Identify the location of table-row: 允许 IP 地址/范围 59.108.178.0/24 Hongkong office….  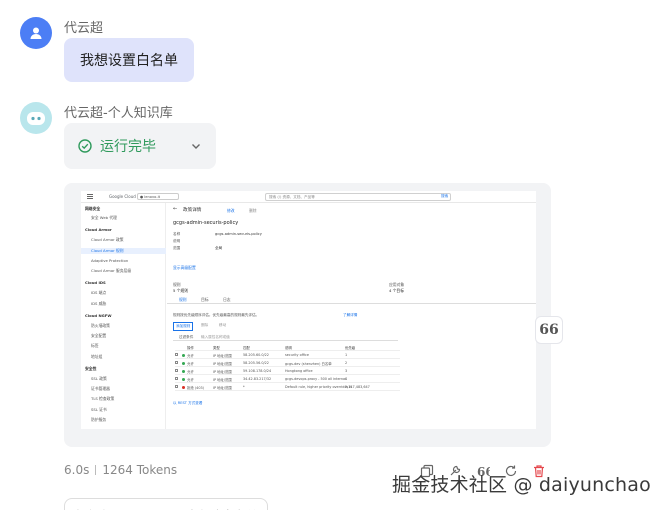
(287, 371).